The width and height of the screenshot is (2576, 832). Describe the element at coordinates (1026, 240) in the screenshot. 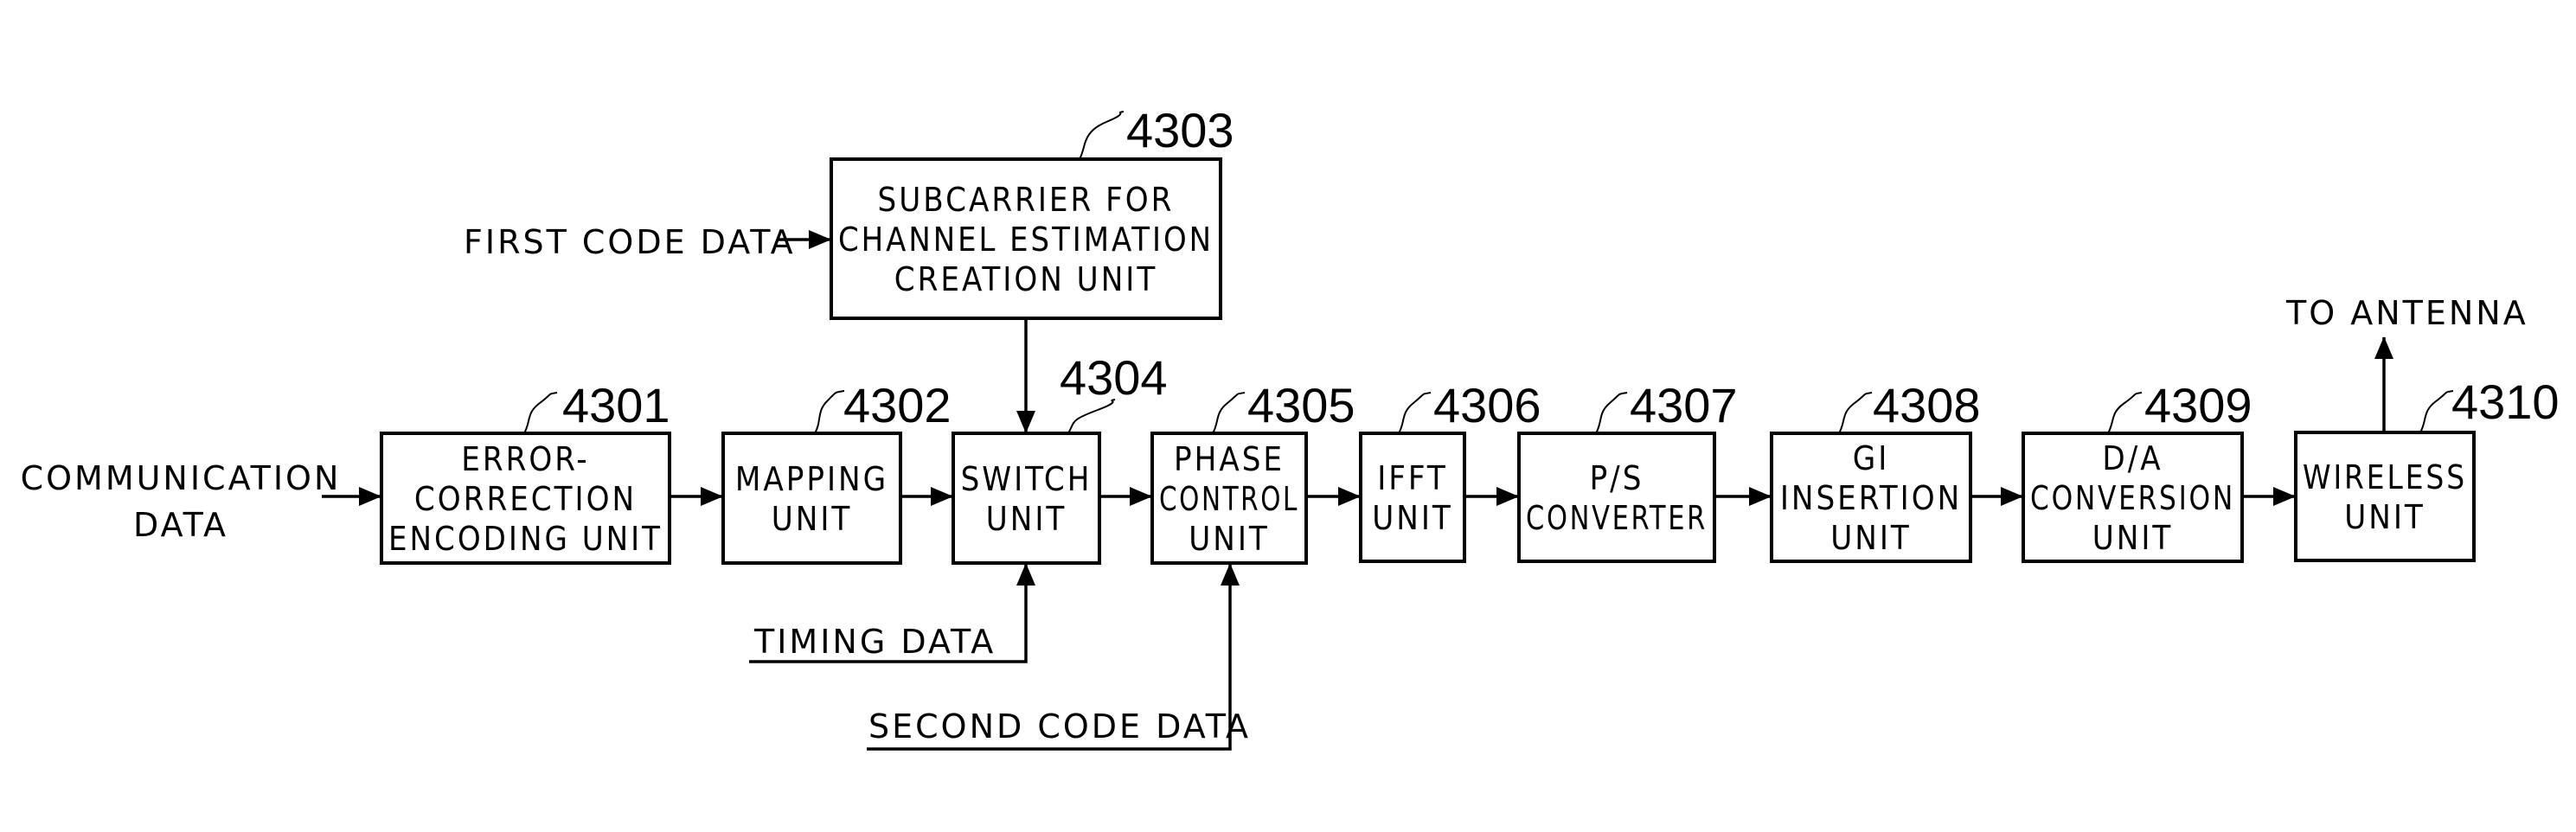

I see `block-label-line: CHANNEL ESTIMATION` at that location.